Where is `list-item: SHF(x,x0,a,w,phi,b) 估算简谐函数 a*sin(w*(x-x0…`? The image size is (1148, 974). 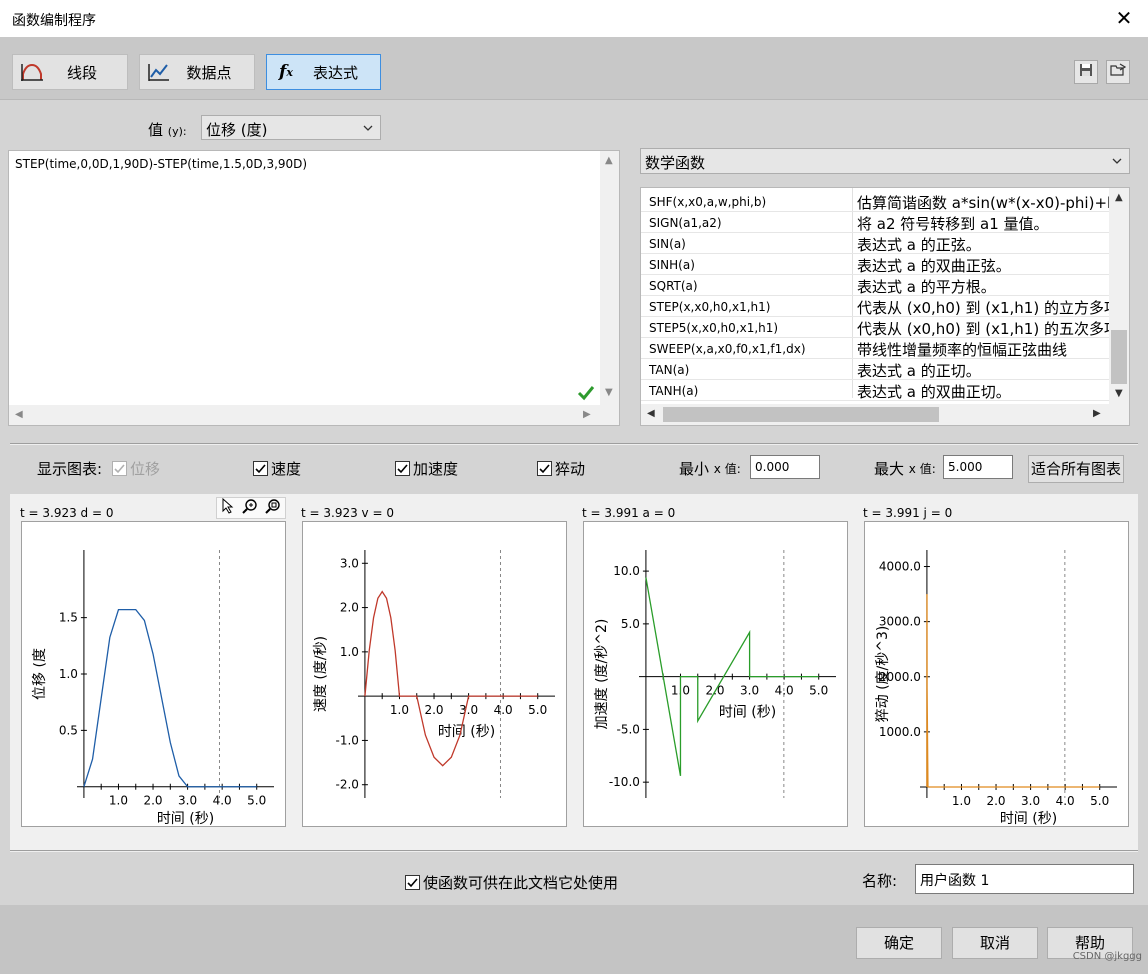 list-item: SHF(x,x0,a,w,phi,b) 估算简谐函数 a*sin(w*(x-x0… is located at coordinates (885, 201).